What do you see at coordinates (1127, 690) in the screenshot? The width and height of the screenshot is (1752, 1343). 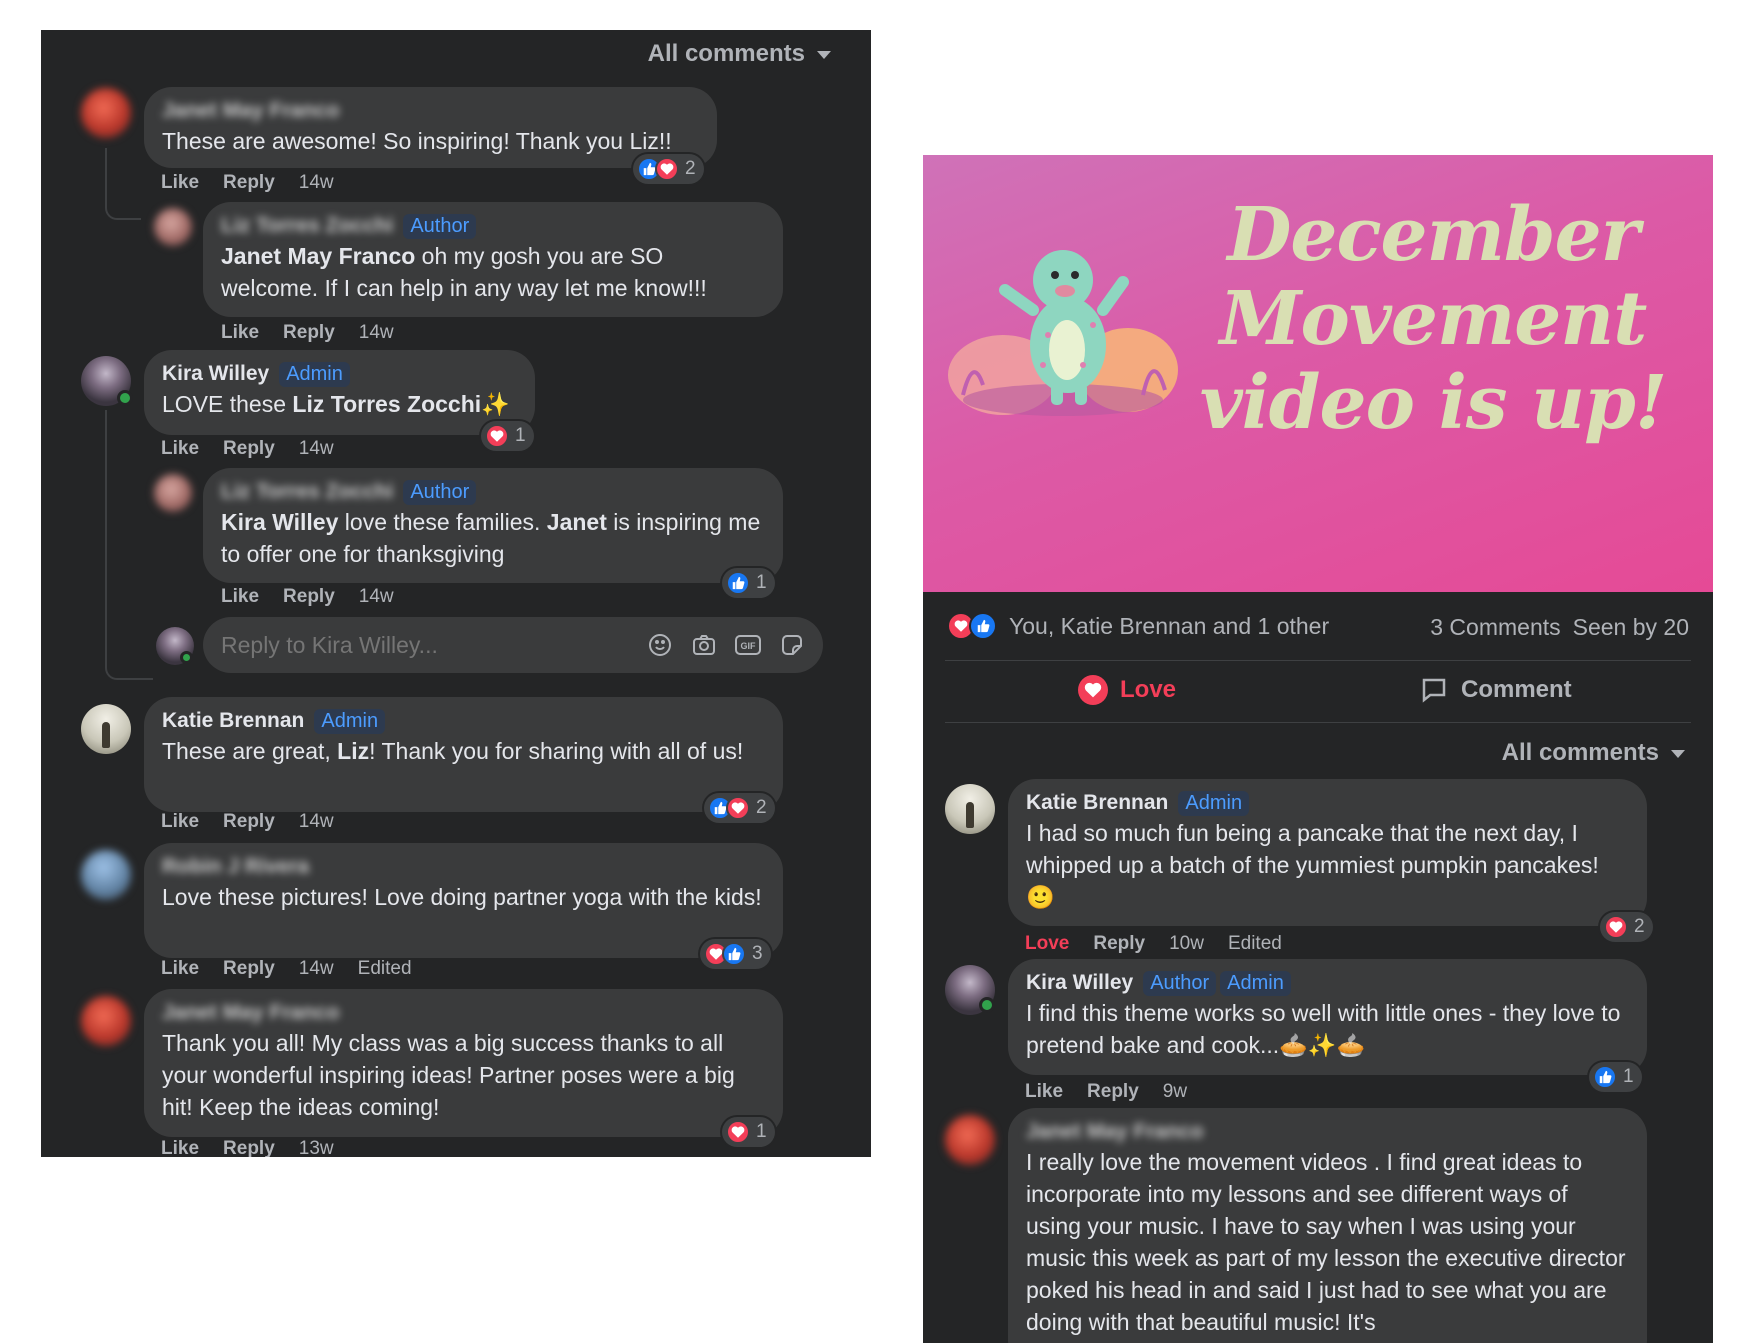 I see `love-button: Love` at bounding box center [1127, 690].